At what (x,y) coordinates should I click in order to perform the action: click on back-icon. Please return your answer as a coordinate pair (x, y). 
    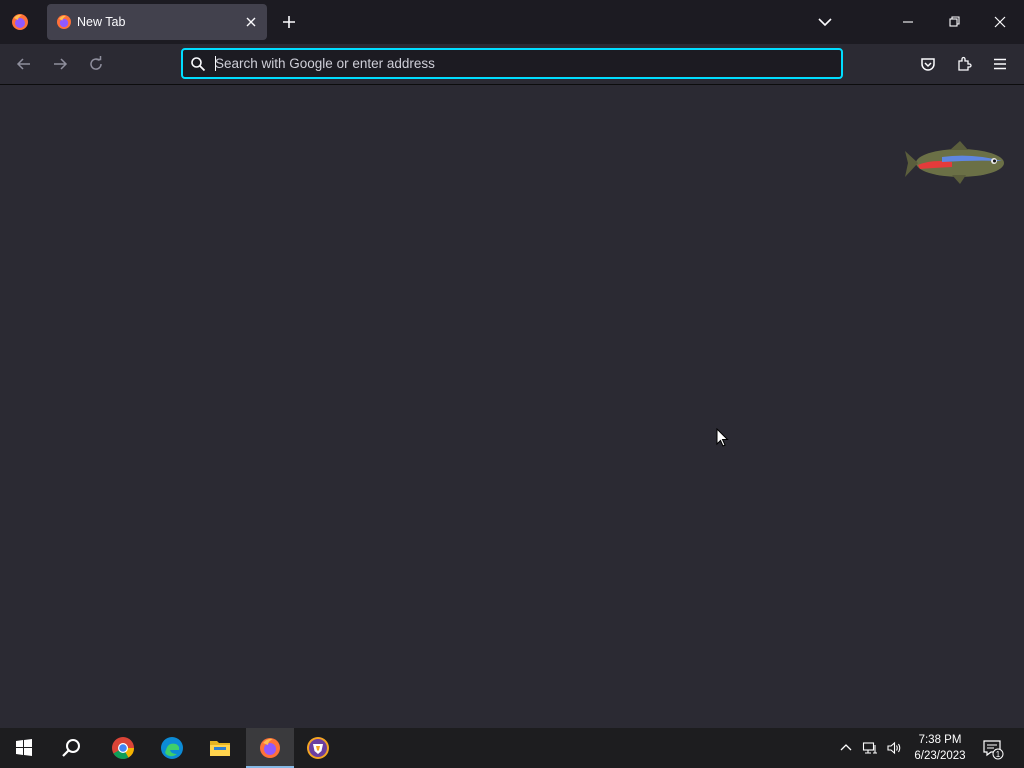
    Looking at the image, I should click on (24, 64).